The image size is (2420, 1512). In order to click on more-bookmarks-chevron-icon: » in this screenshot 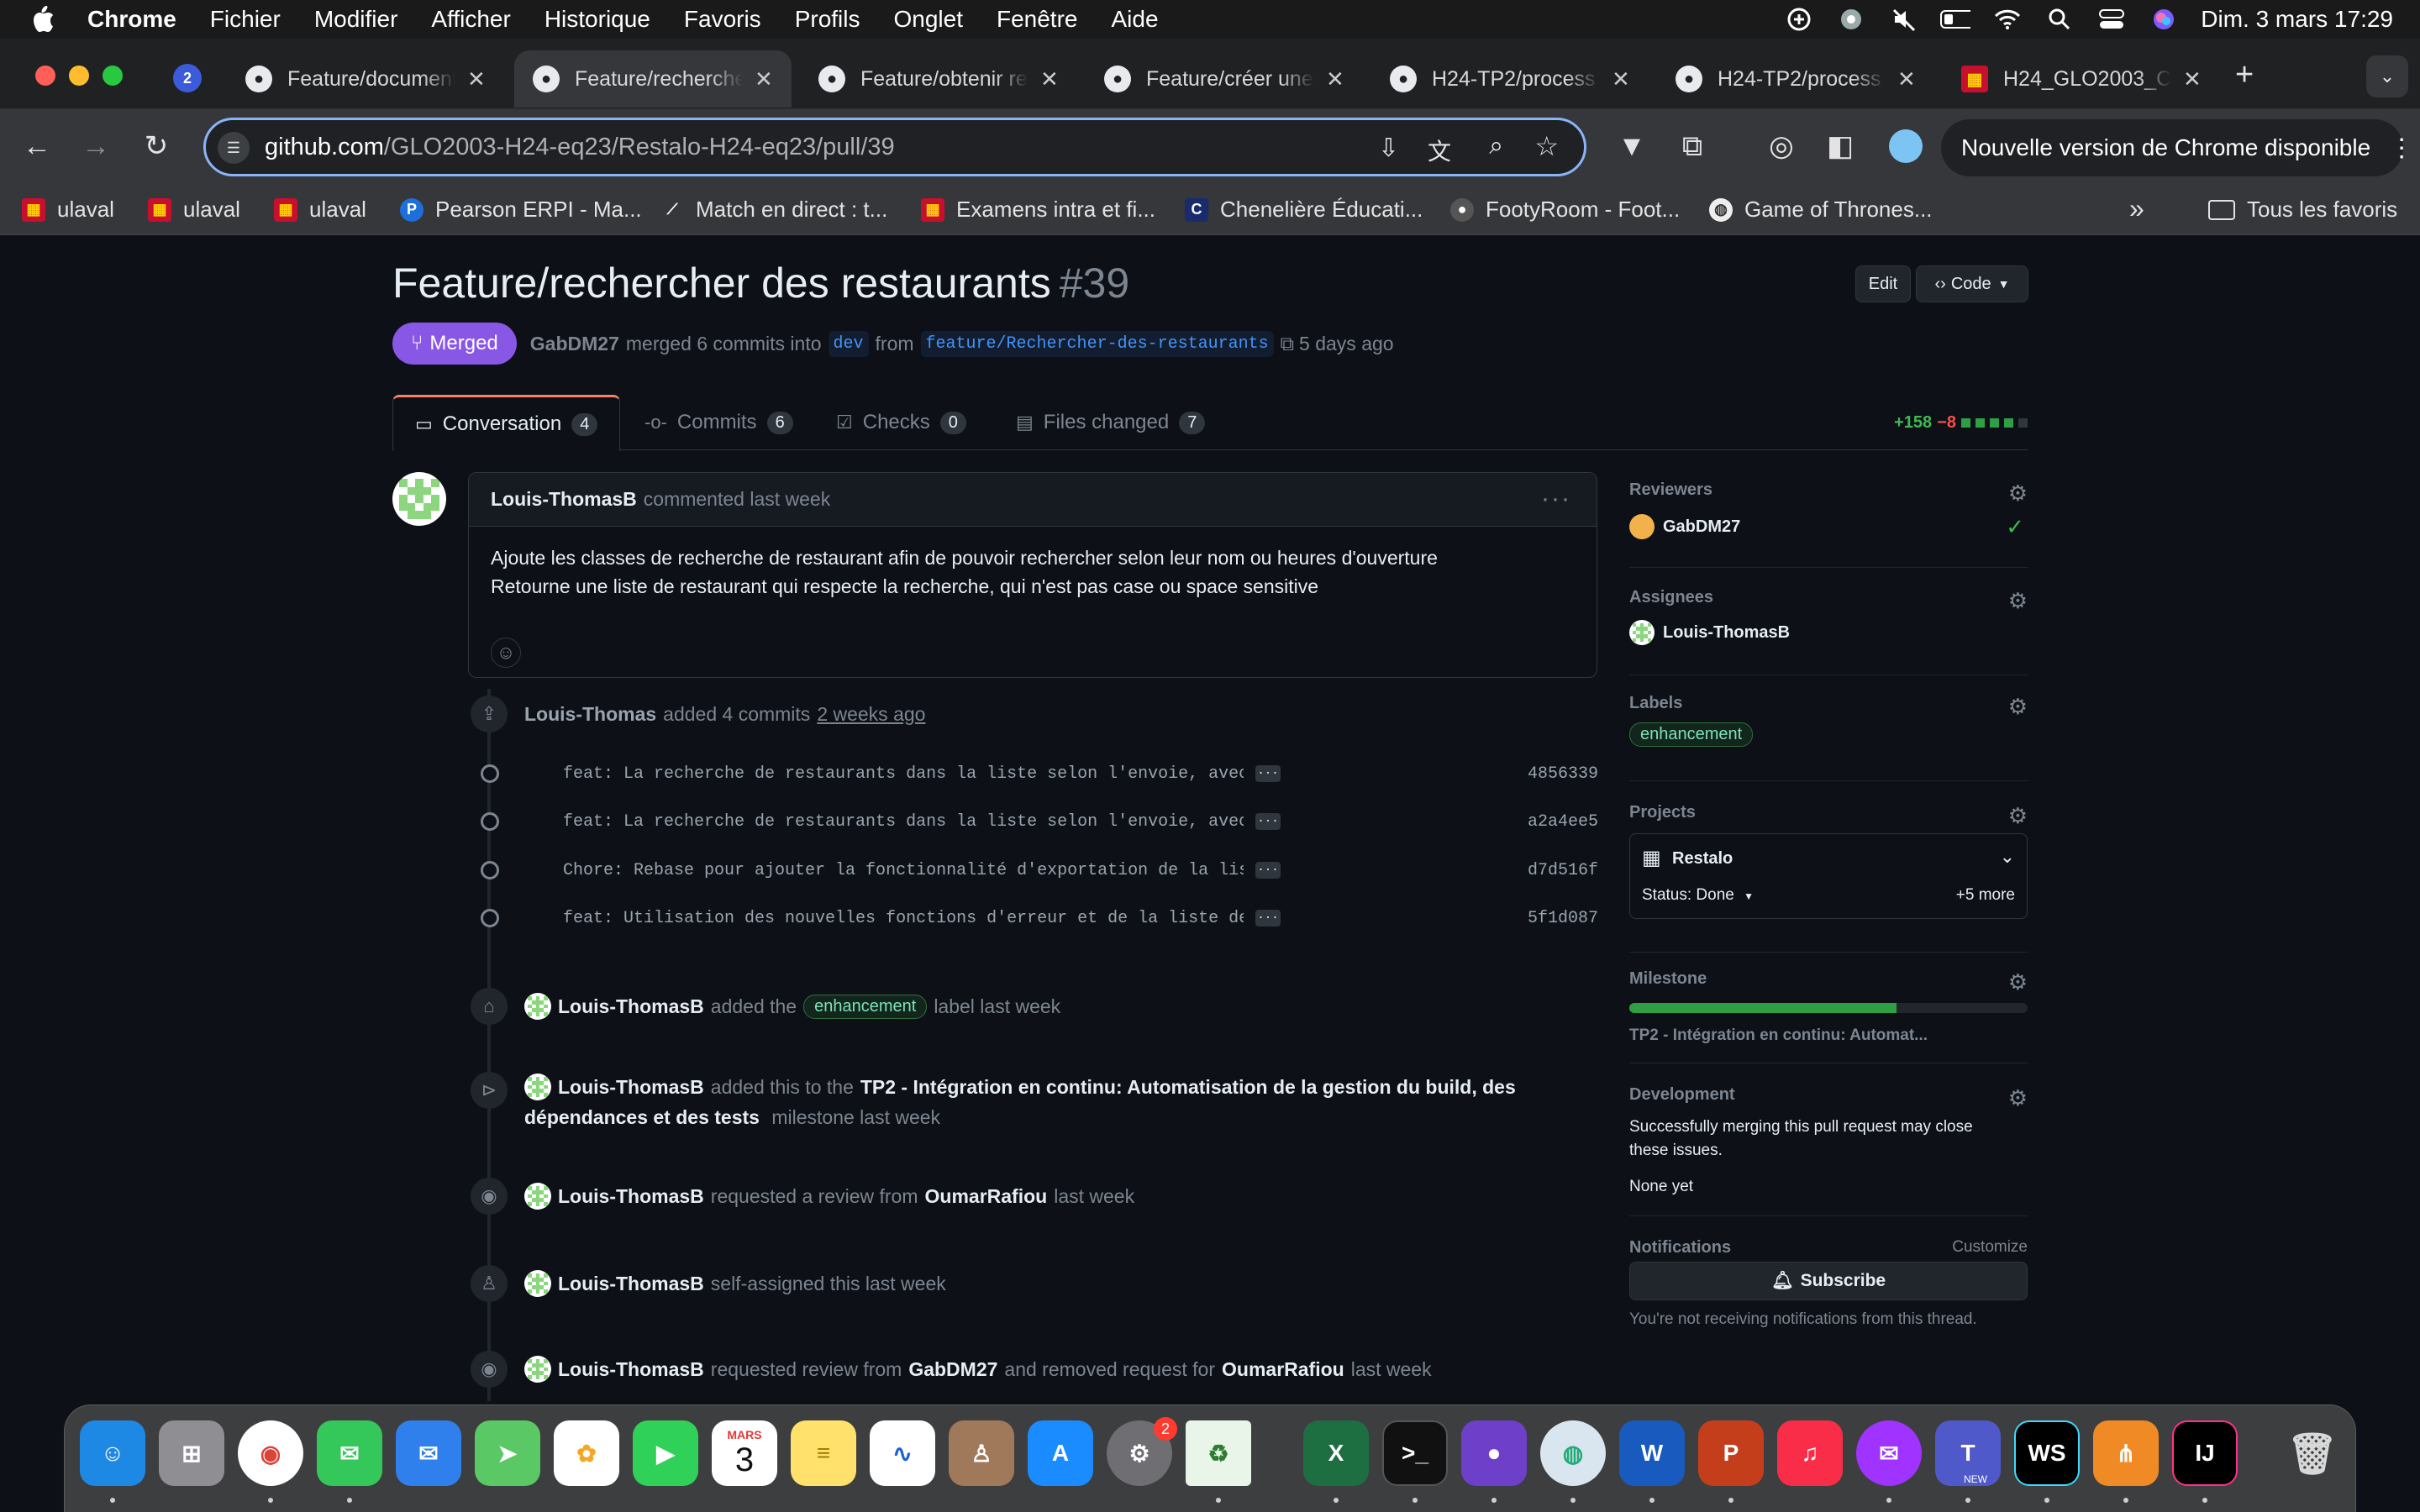, I will do `click(2136, 208)`.